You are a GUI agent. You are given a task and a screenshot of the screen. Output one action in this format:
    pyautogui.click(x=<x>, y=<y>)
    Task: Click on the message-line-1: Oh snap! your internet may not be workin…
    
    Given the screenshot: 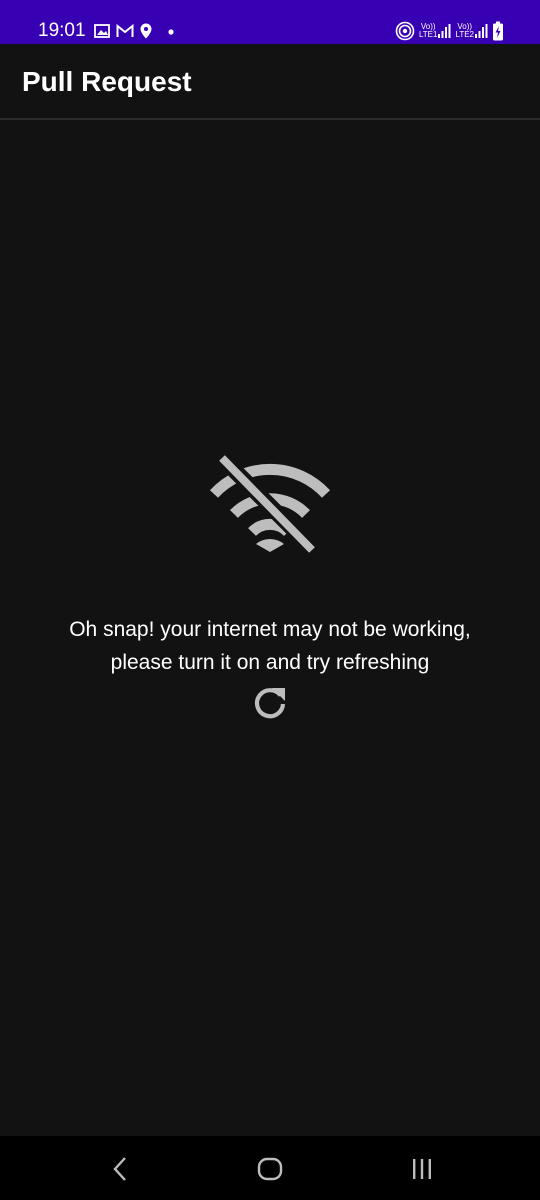 What is the action you would take?
    pyautogui.click(x=270, y=629)
    